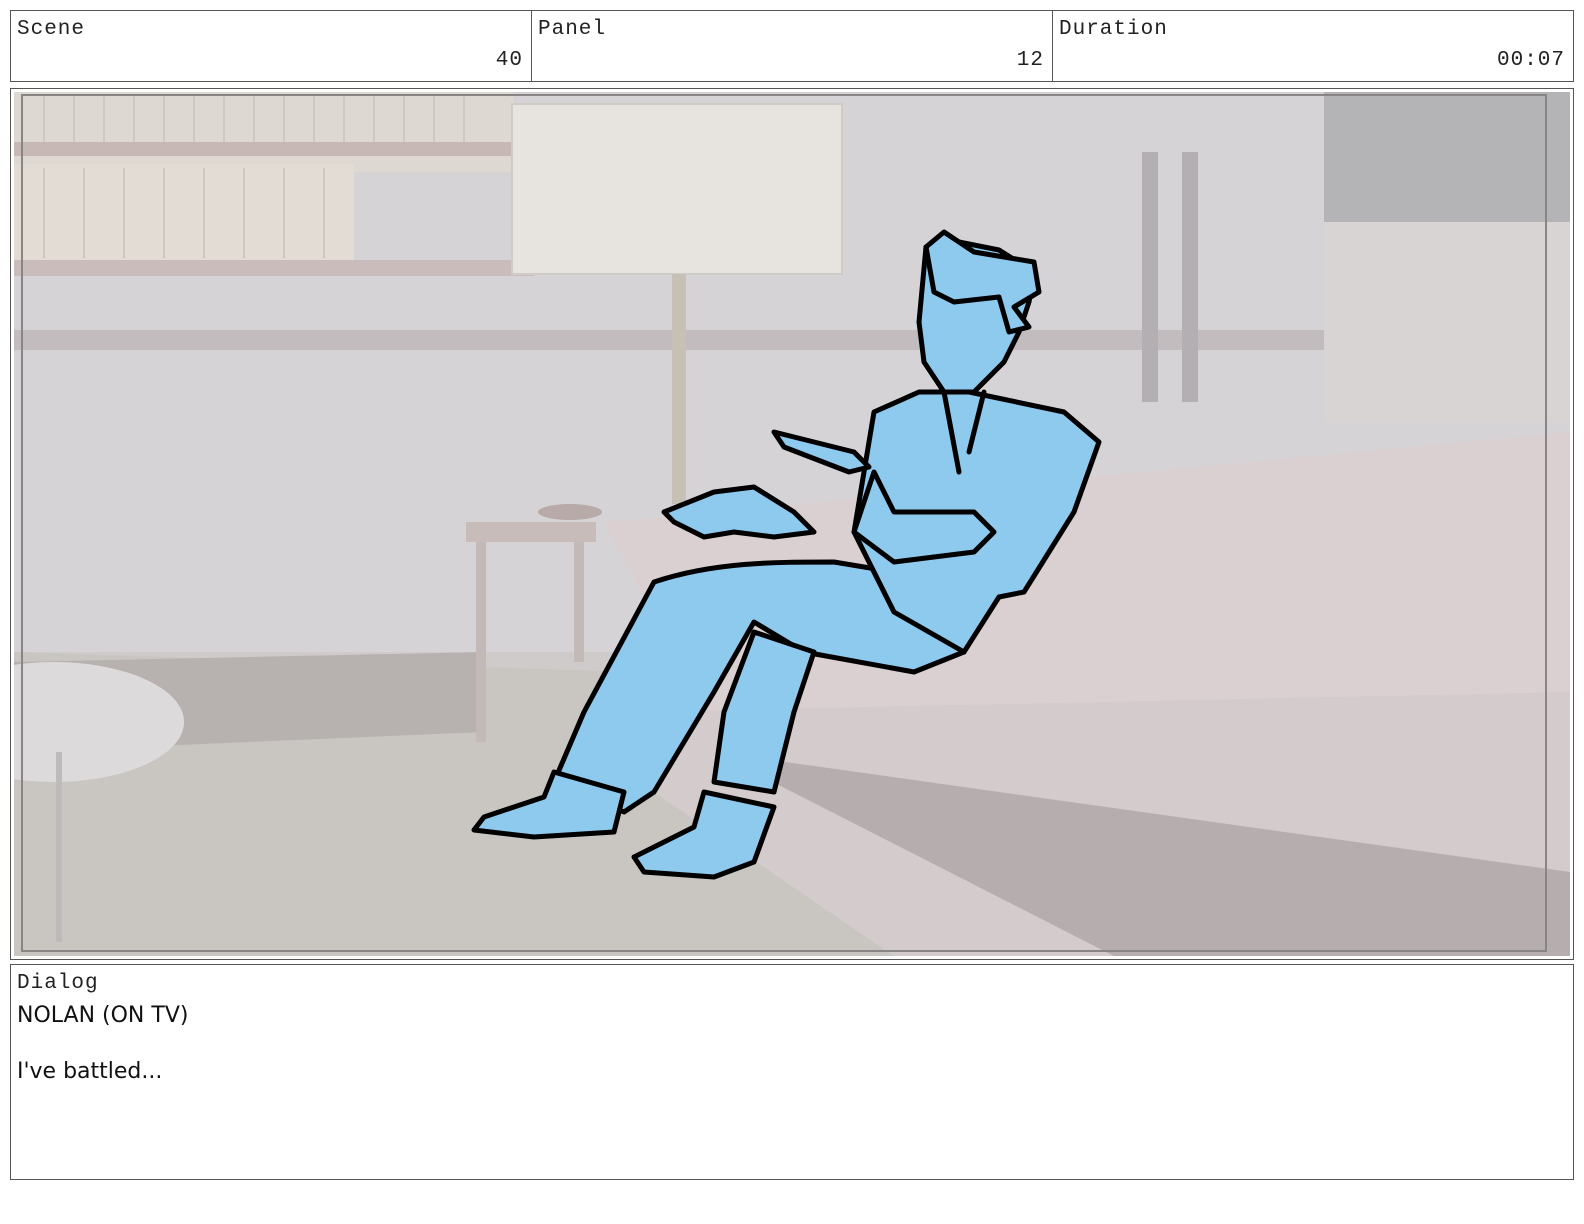 This screenshot has height=1224, width=1584. Describe the element at coordinates (58, 983) in the screenshot. I see `dialog-label: Dialog` at that location.